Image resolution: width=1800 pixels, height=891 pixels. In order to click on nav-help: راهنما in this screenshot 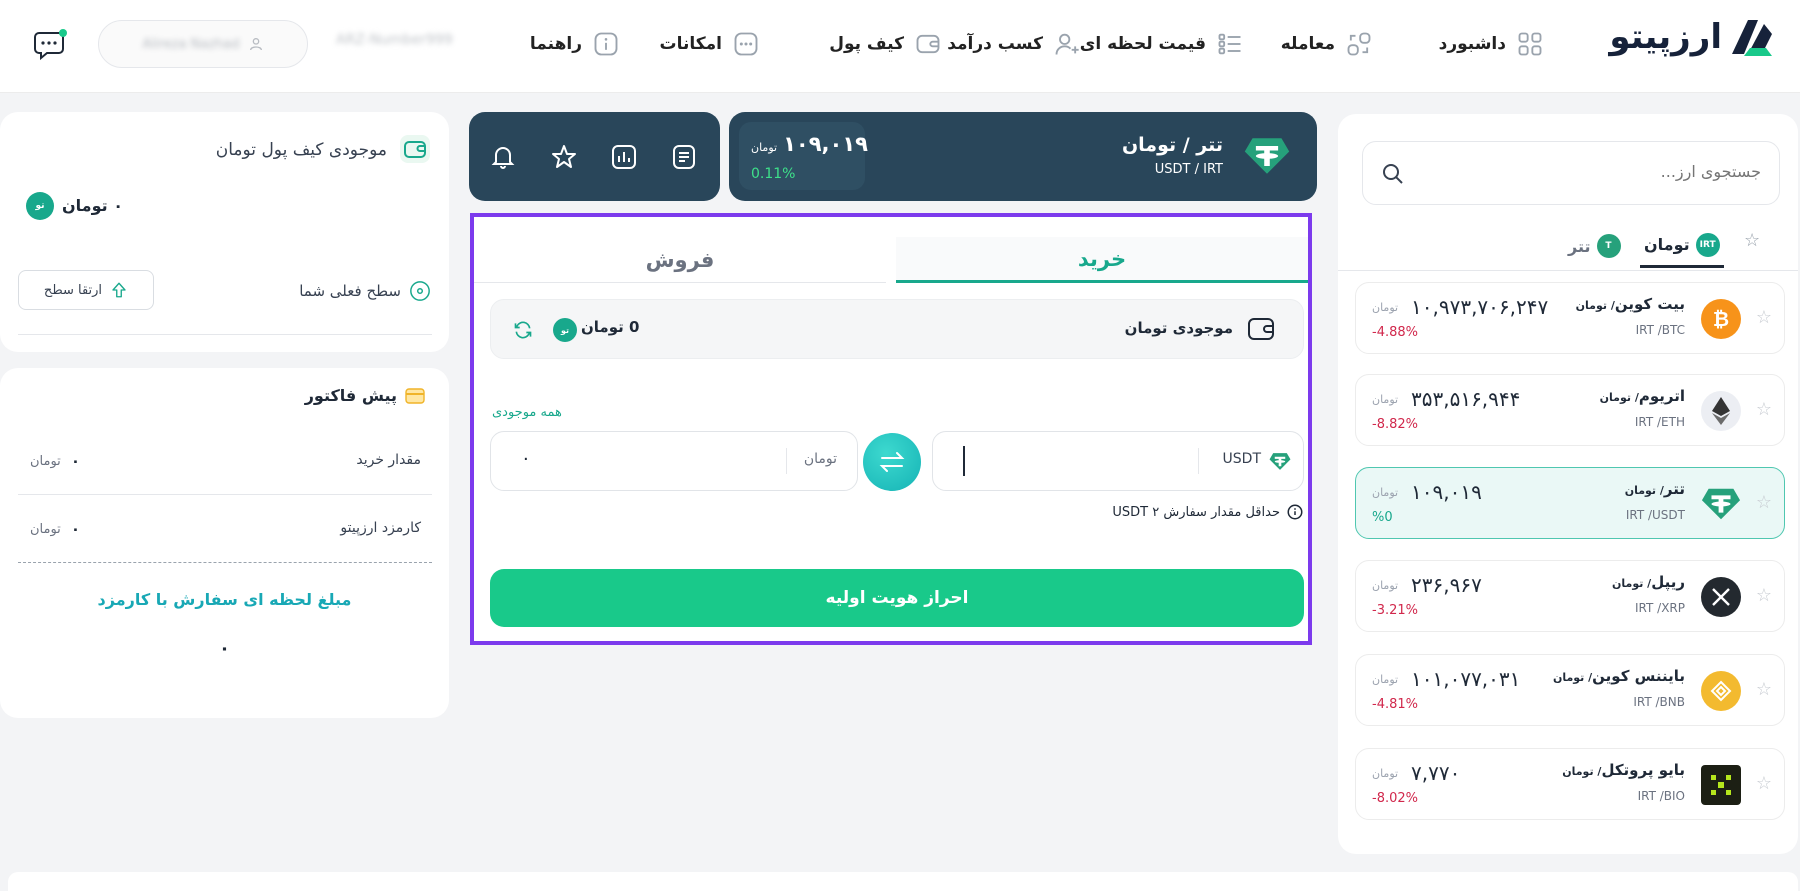, I will do `click(575, 44)`.